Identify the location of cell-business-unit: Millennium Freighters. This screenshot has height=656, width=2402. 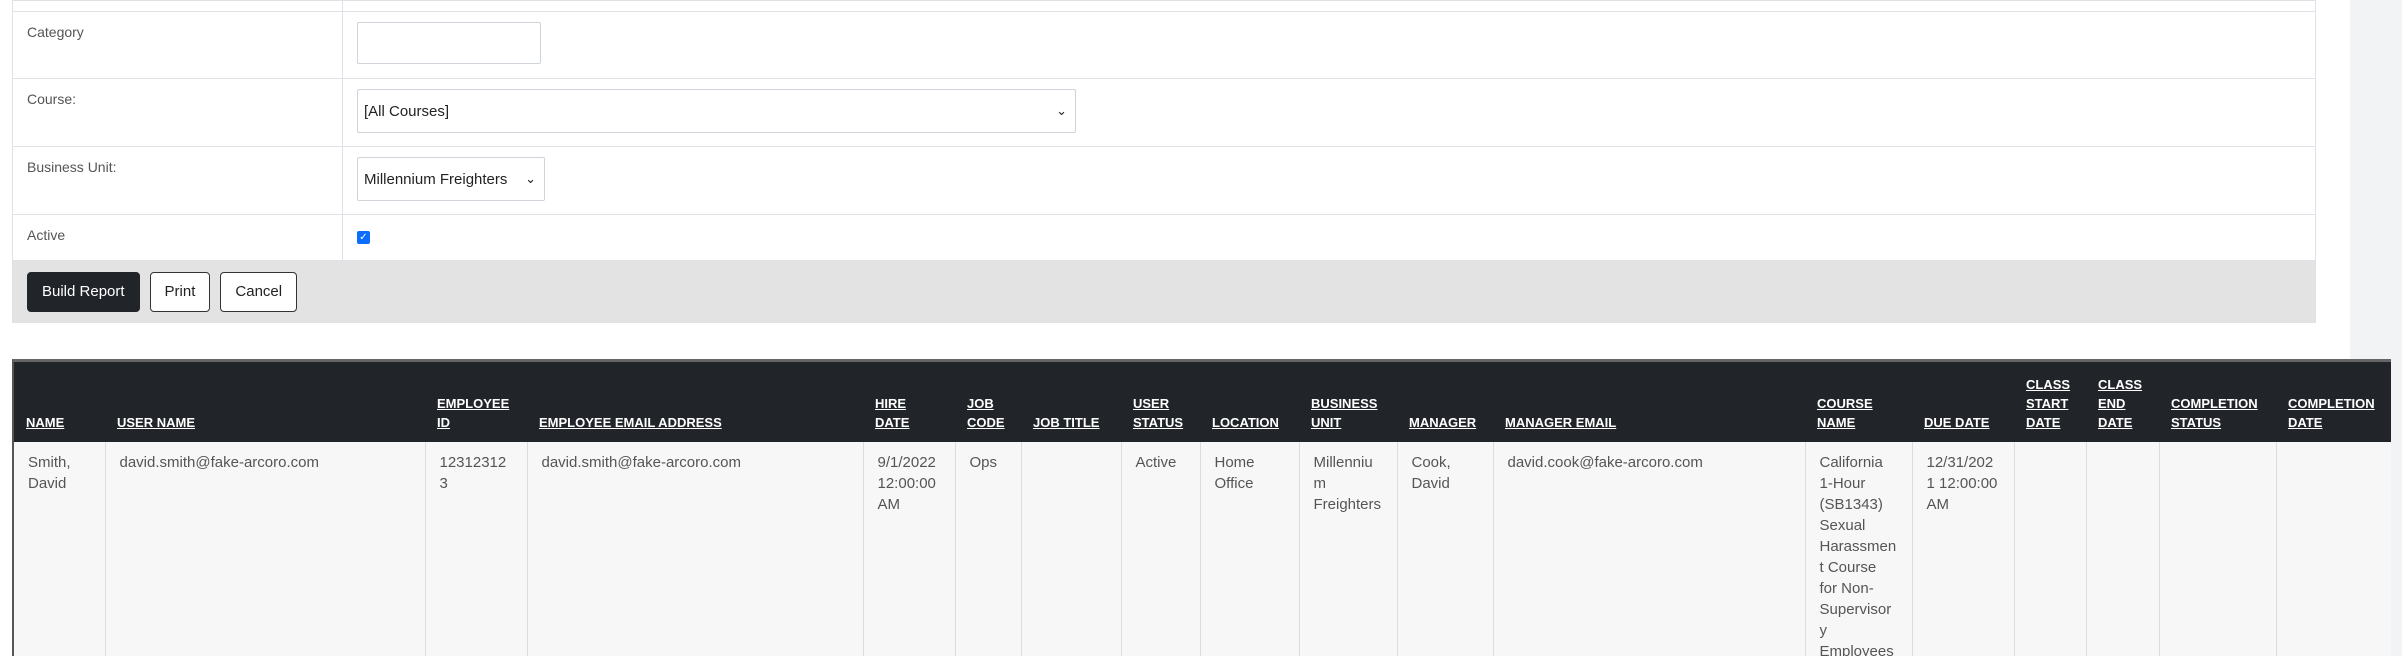
(1348, 549).